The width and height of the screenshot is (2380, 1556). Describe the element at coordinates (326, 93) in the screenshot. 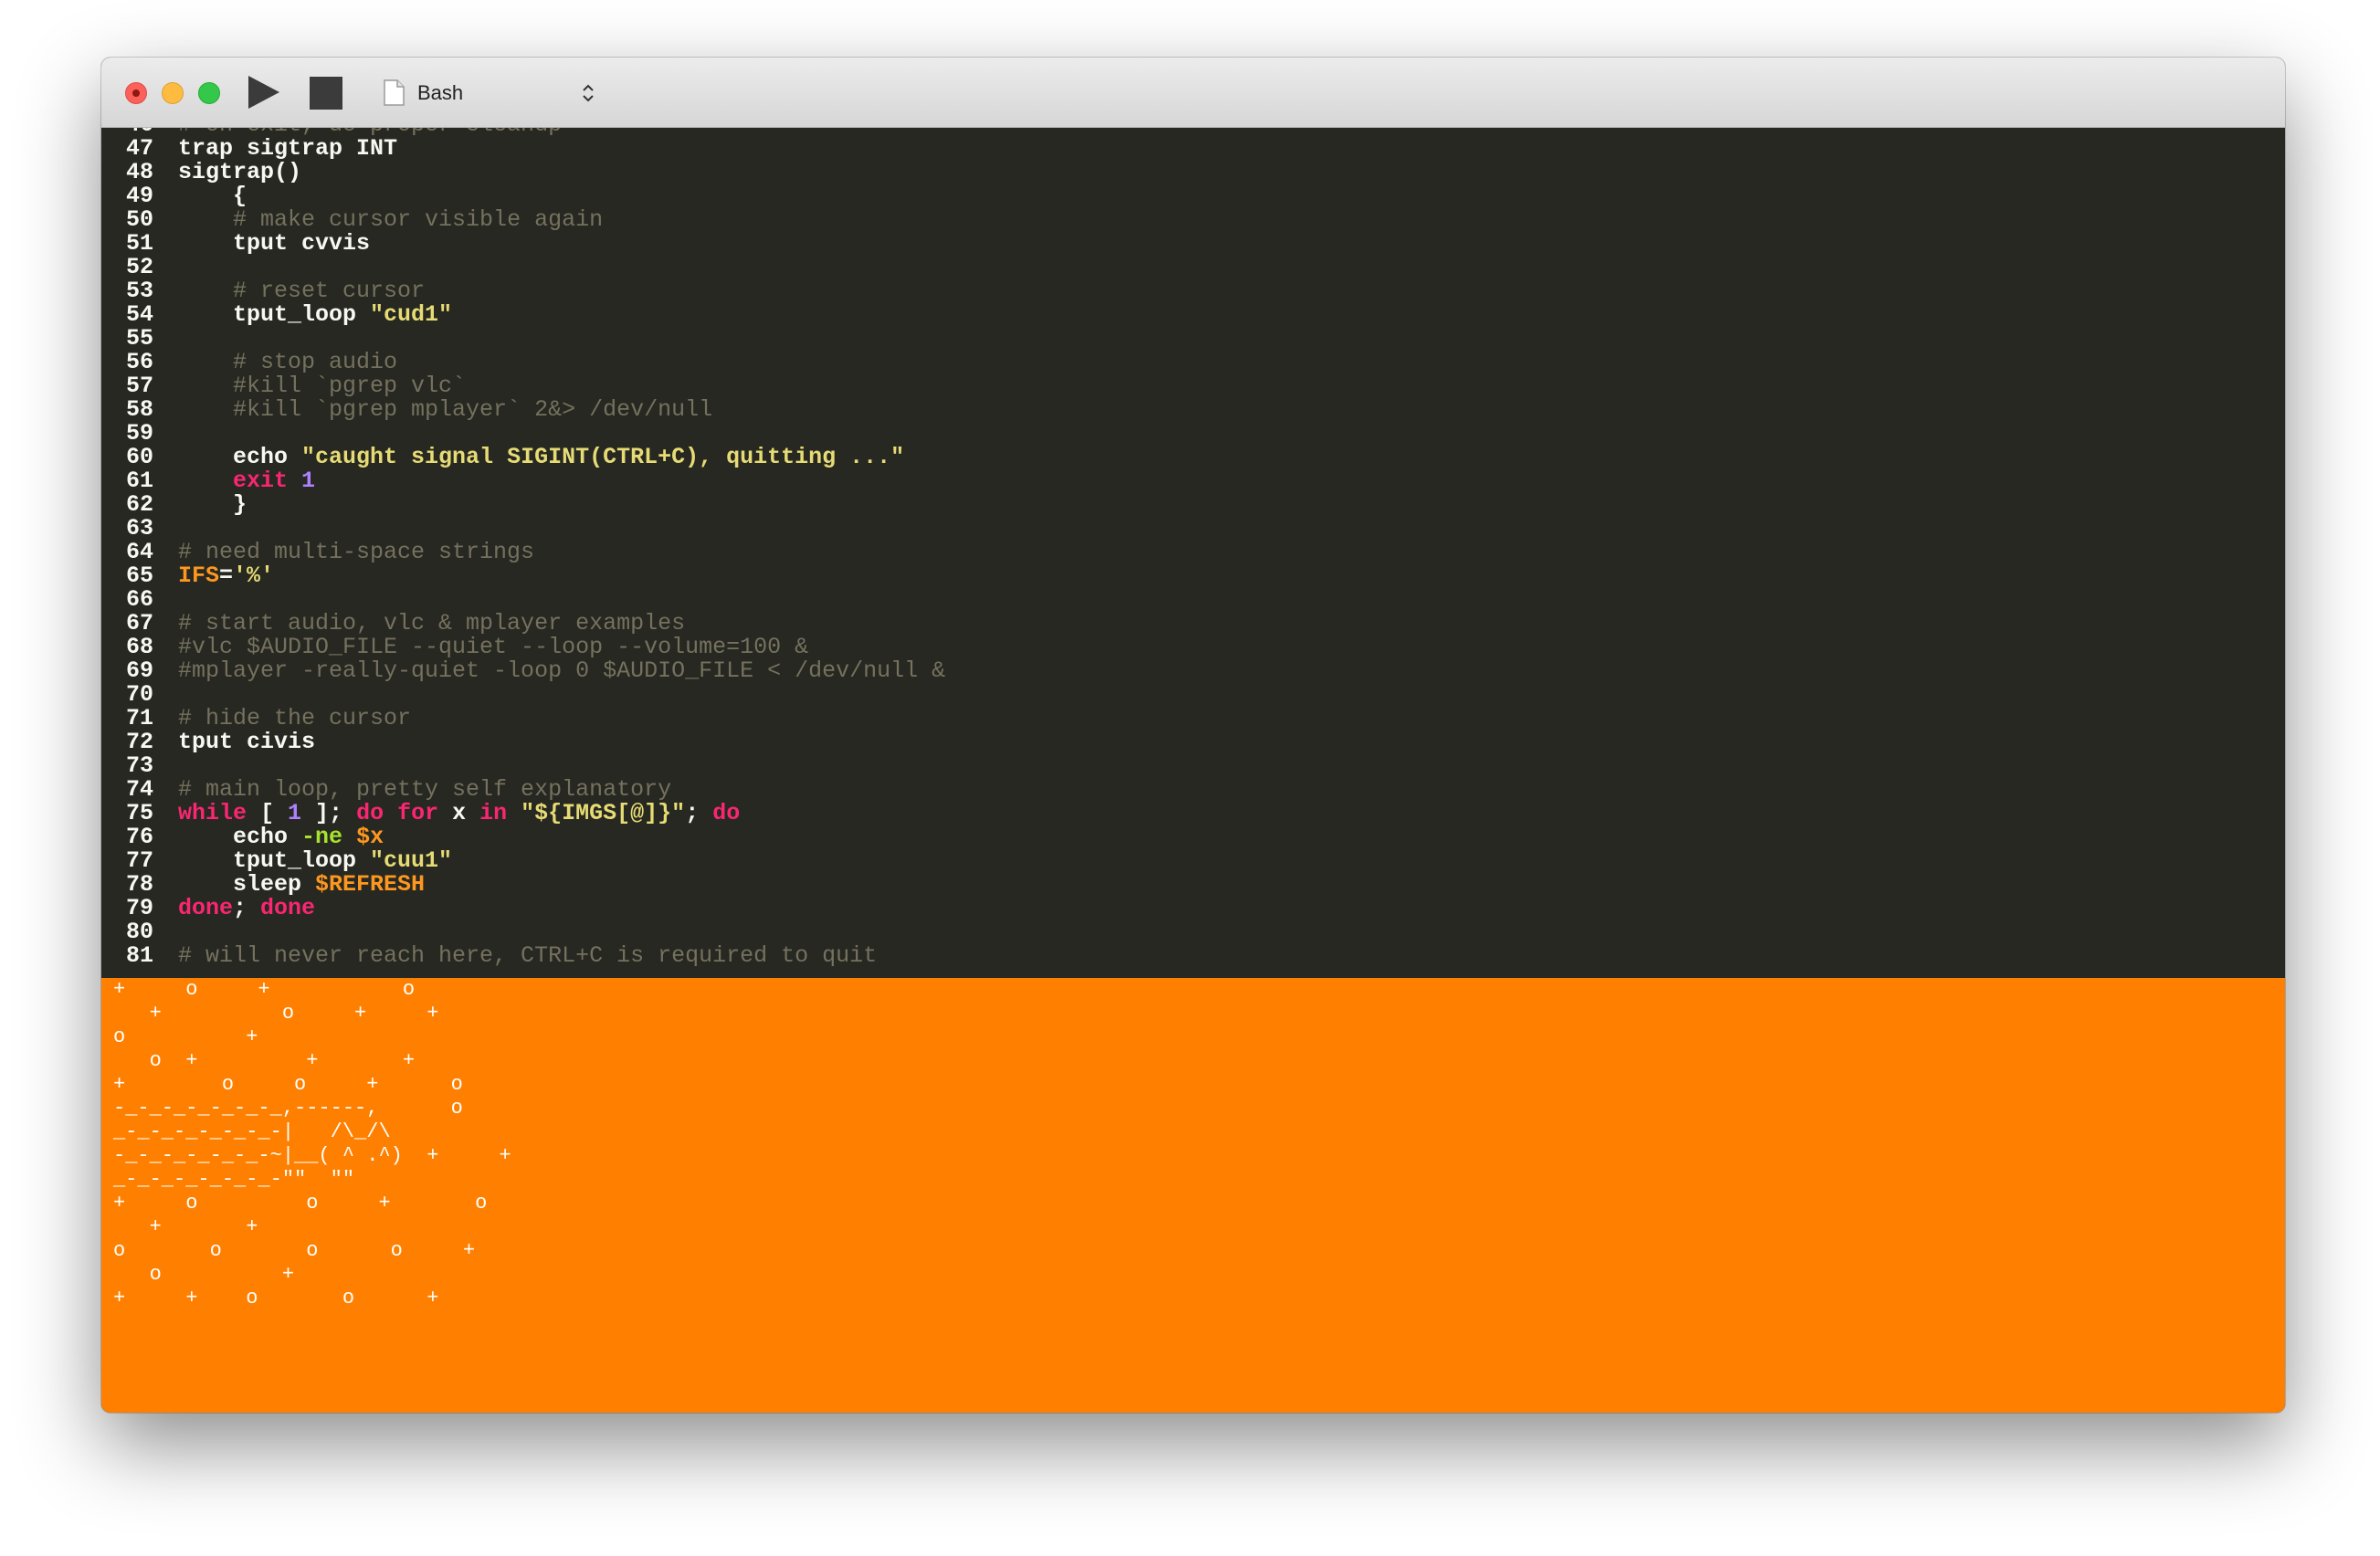

I see `stop-icon` at that location.